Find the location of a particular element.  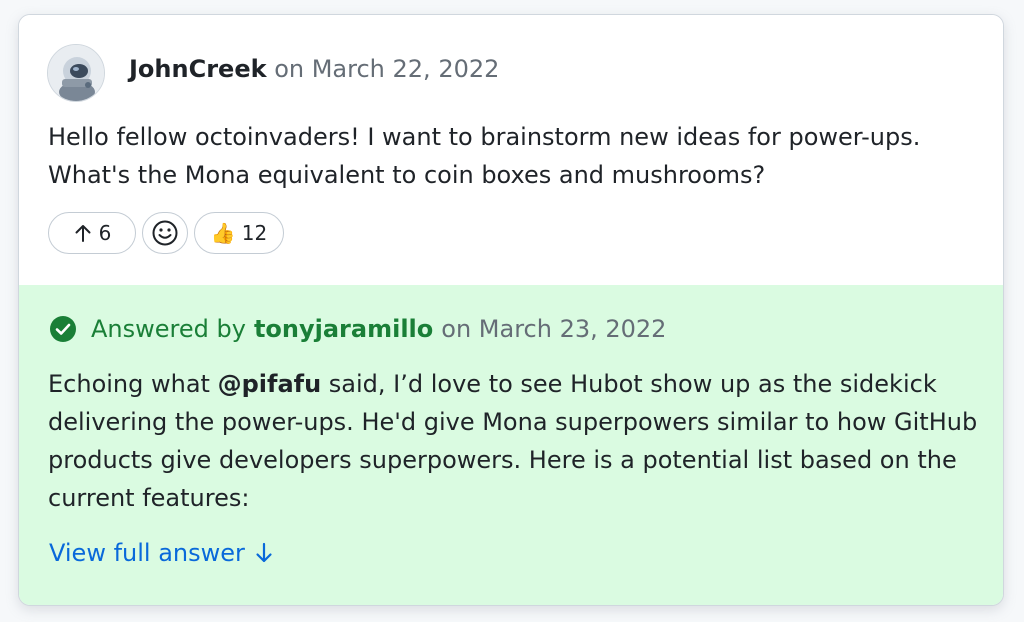

arrow-down-icon is located at coordinates (264, 552).